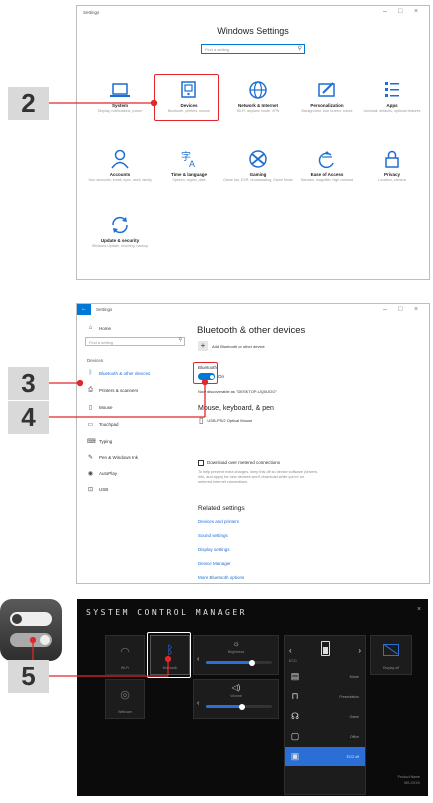 This screenshot has height=803, width=433. Describe the element at coordinates (201, 463) in the screenshot. I see `metered-checkbox` at that location.